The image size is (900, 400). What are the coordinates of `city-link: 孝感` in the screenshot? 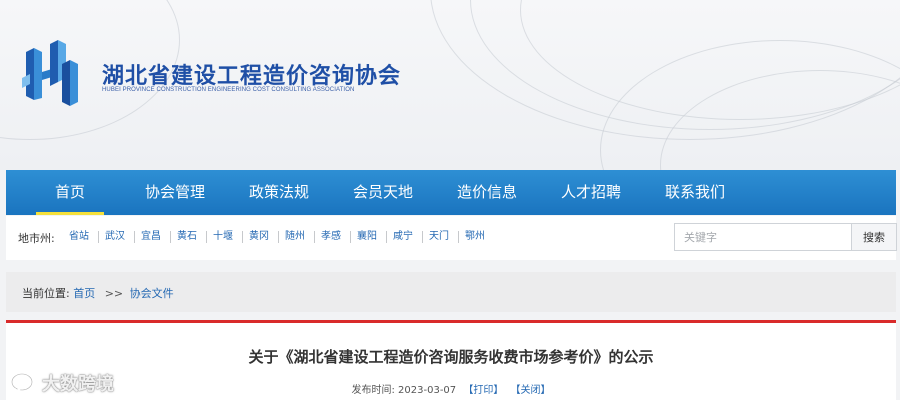 It's located at (333, 237).